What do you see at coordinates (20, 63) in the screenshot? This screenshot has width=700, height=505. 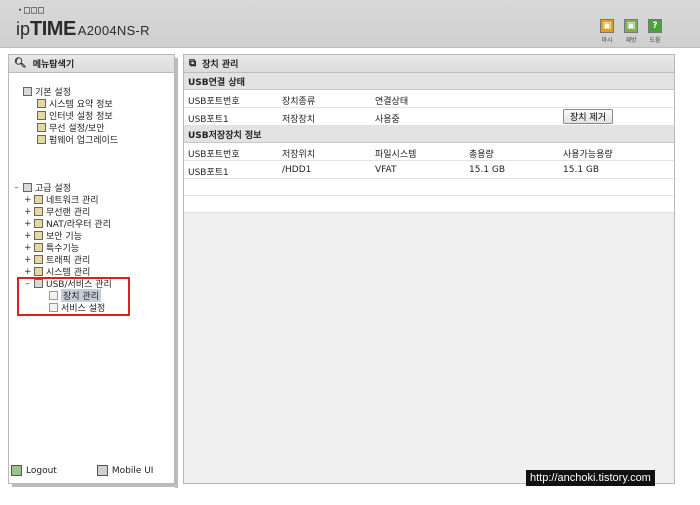 I see `magnifier-icon: 🔍︎` at bounding box center [20, 63].